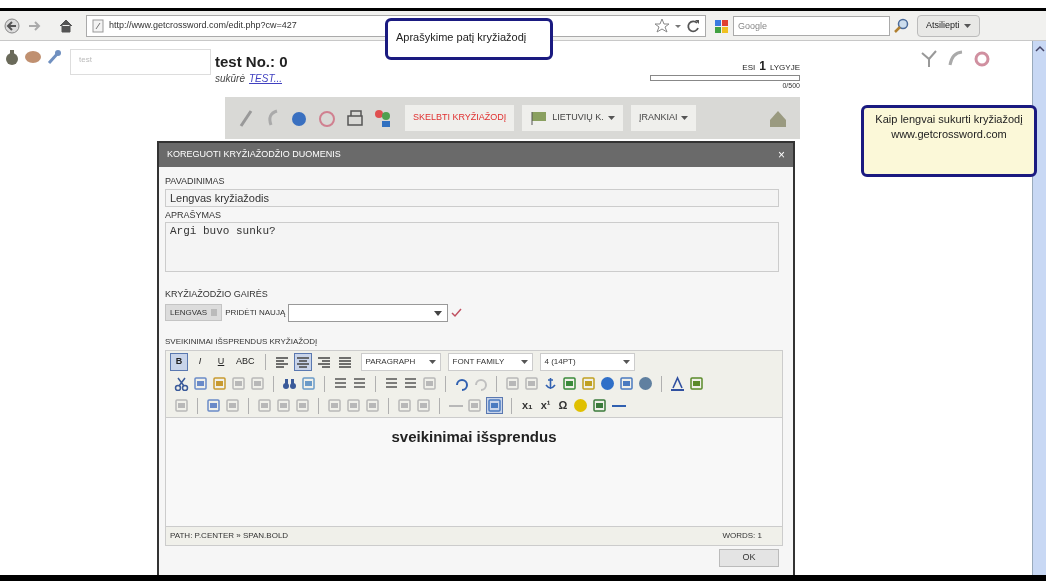 This screenshot has height=581, width=1046. What do you see at coordinates (203, 25) in the screenshot?
I see `url-text: http://www.getcrossword.com/edit.php?cw=427` at bounding box center [203, 25].